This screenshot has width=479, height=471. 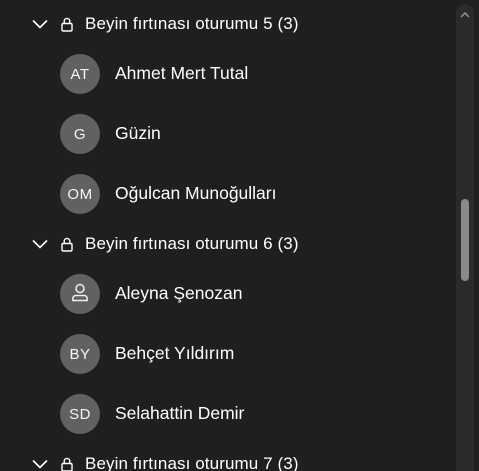 I want to click on scroll-thumb, so click(x=465, y=240).